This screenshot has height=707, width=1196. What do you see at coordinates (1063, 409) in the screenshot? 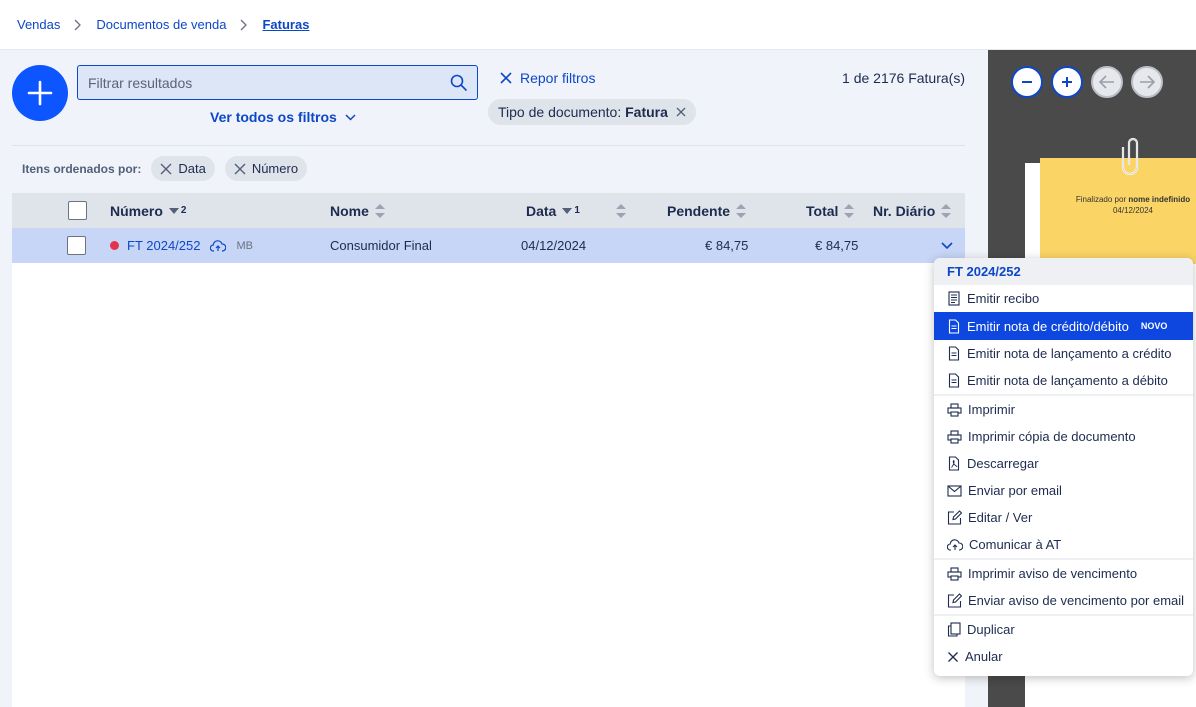
I see `menu-item-imprimir: Imprimir` at bounding box center [1063, 409].